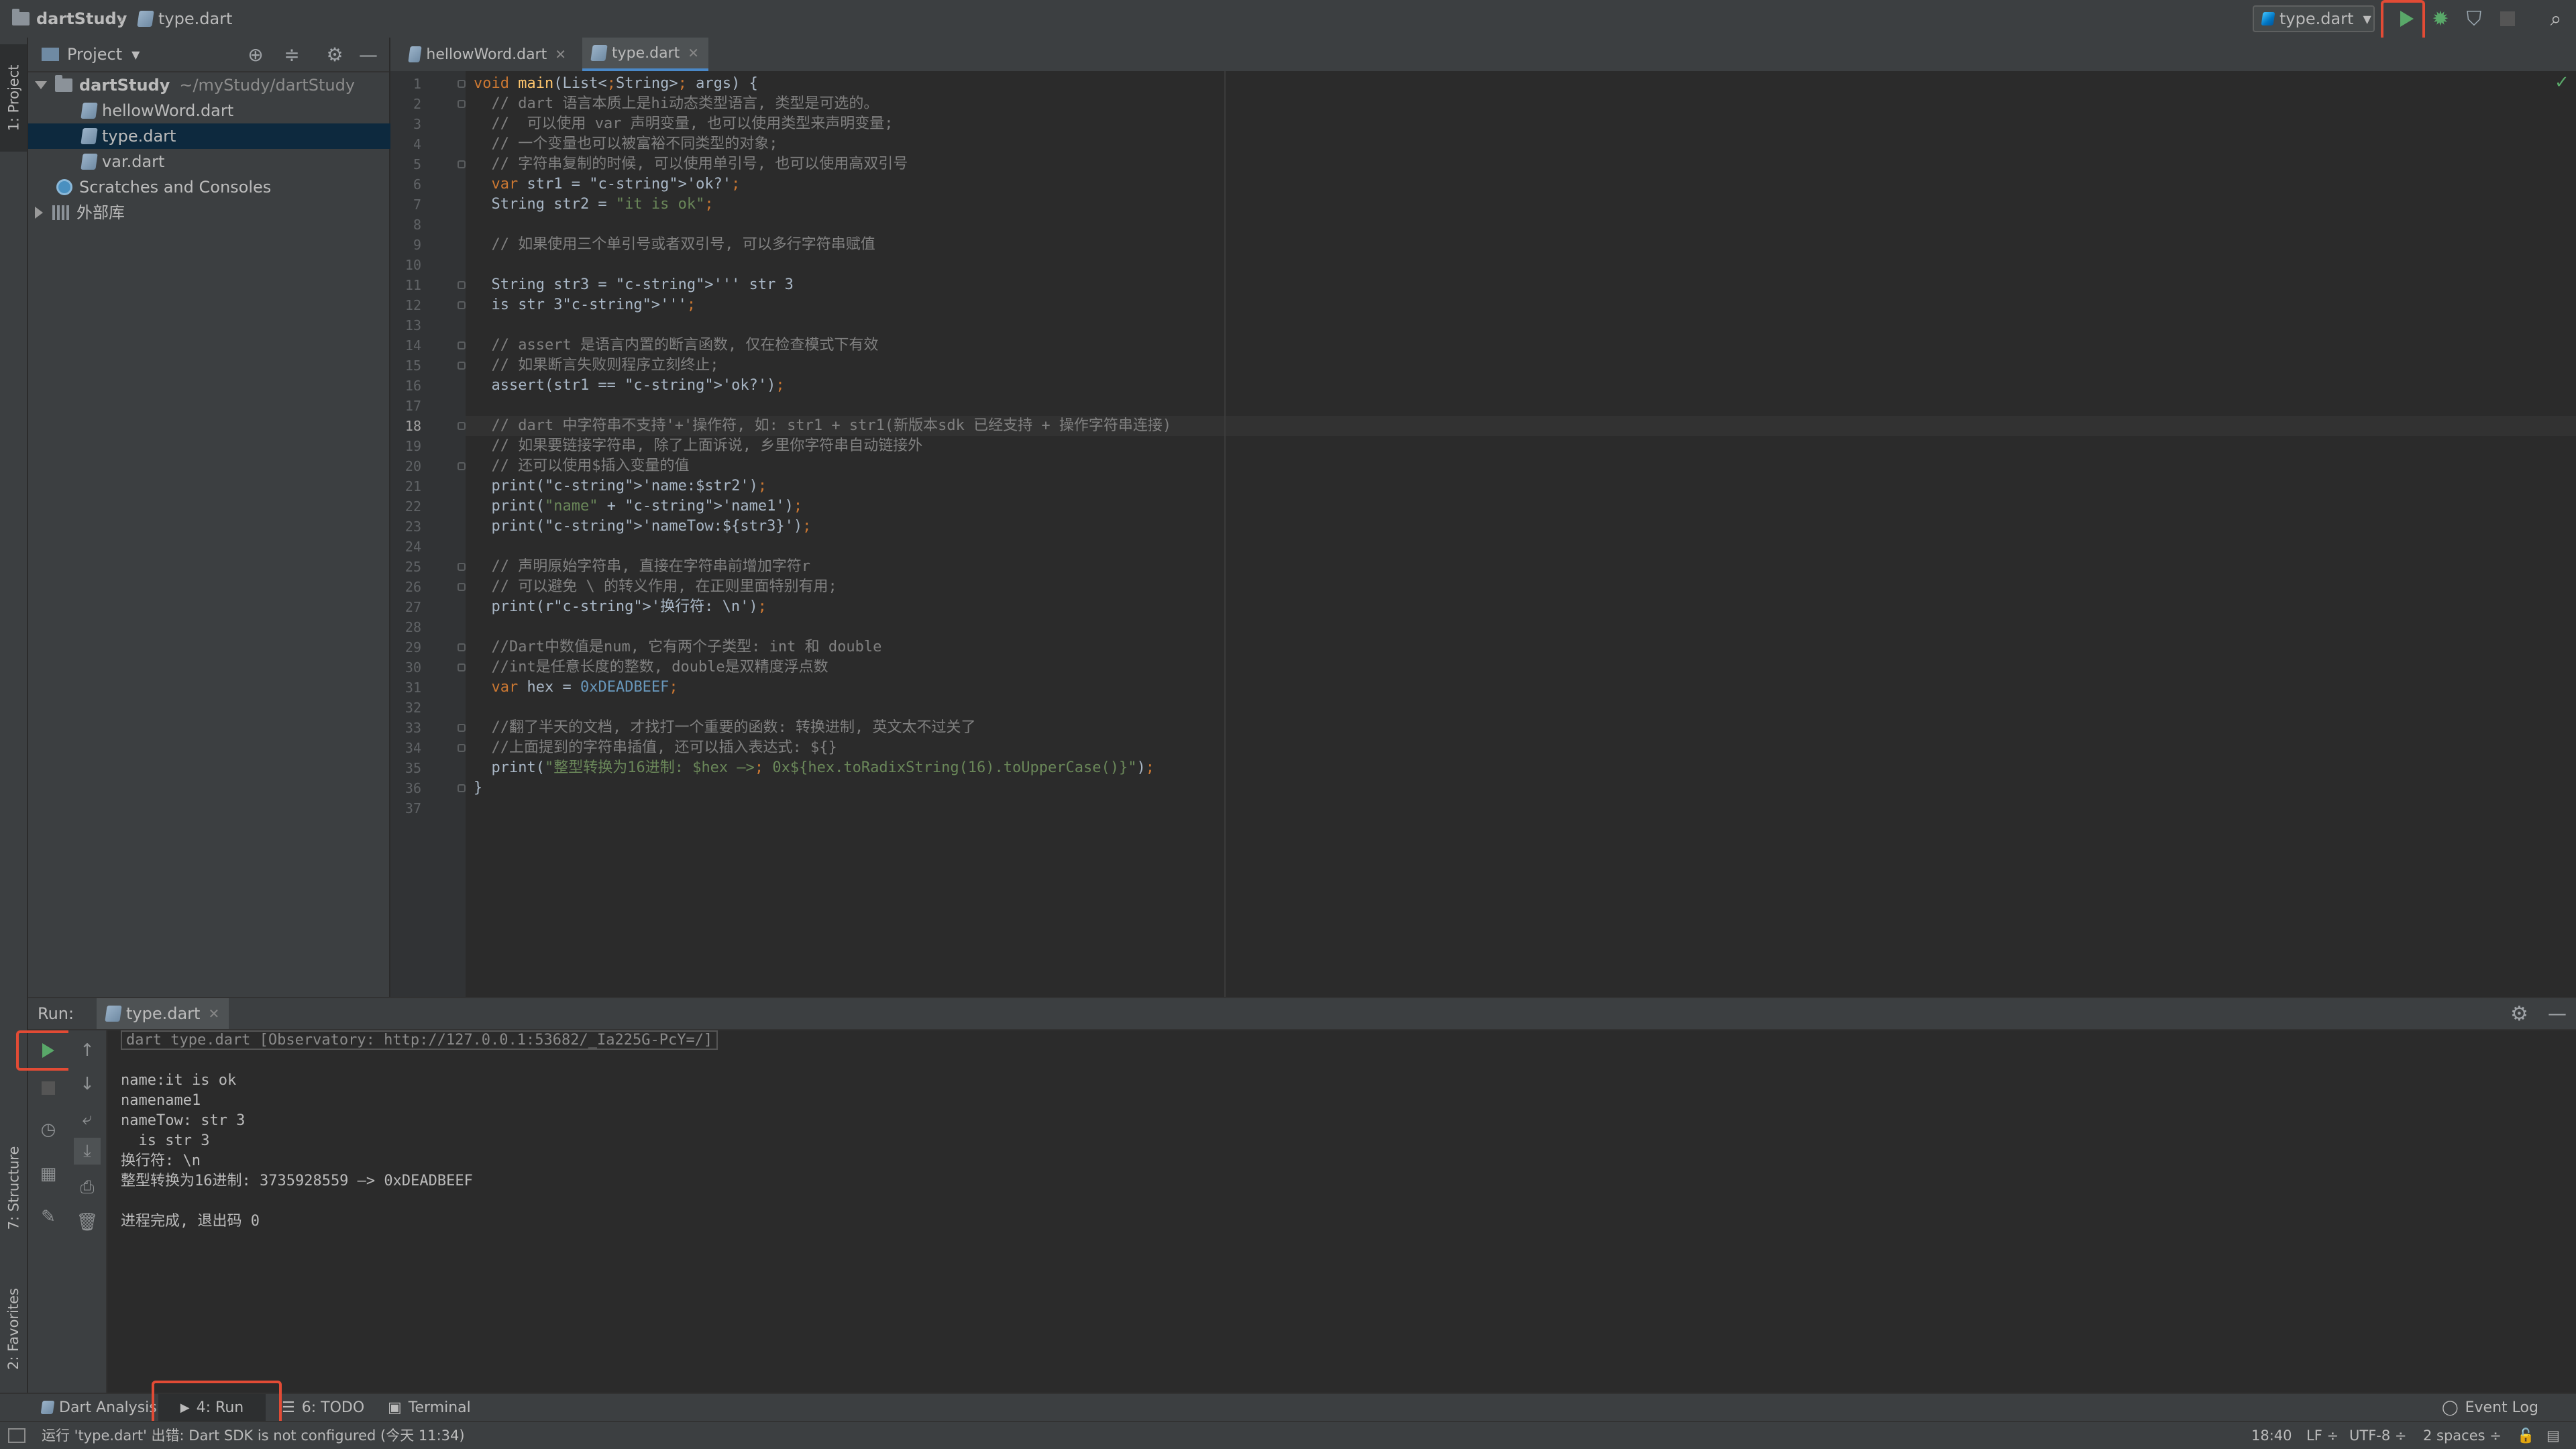  I want to click on code-line: print("c-string">'nameTow:${str3}');, so click(642, 527).